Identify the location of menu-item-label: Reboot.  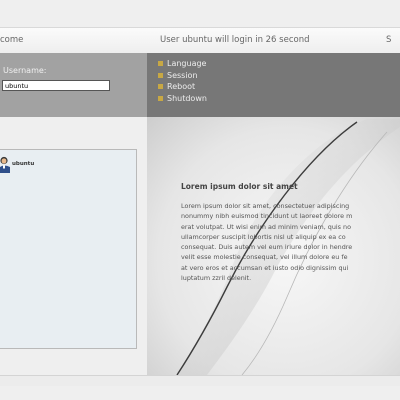
(181, 87).